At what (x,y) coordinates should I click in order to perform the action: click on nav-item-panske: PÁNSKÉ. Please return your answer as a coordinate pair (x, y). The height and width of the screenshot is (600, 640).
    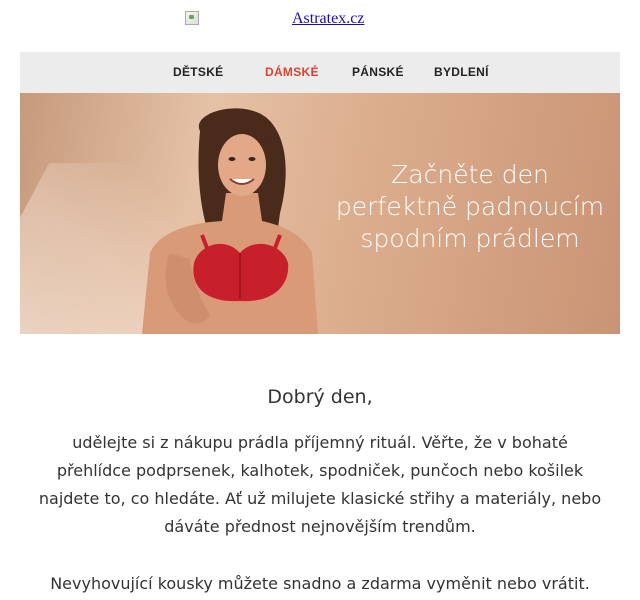
    Looking at the image, I should click on (378, 72).